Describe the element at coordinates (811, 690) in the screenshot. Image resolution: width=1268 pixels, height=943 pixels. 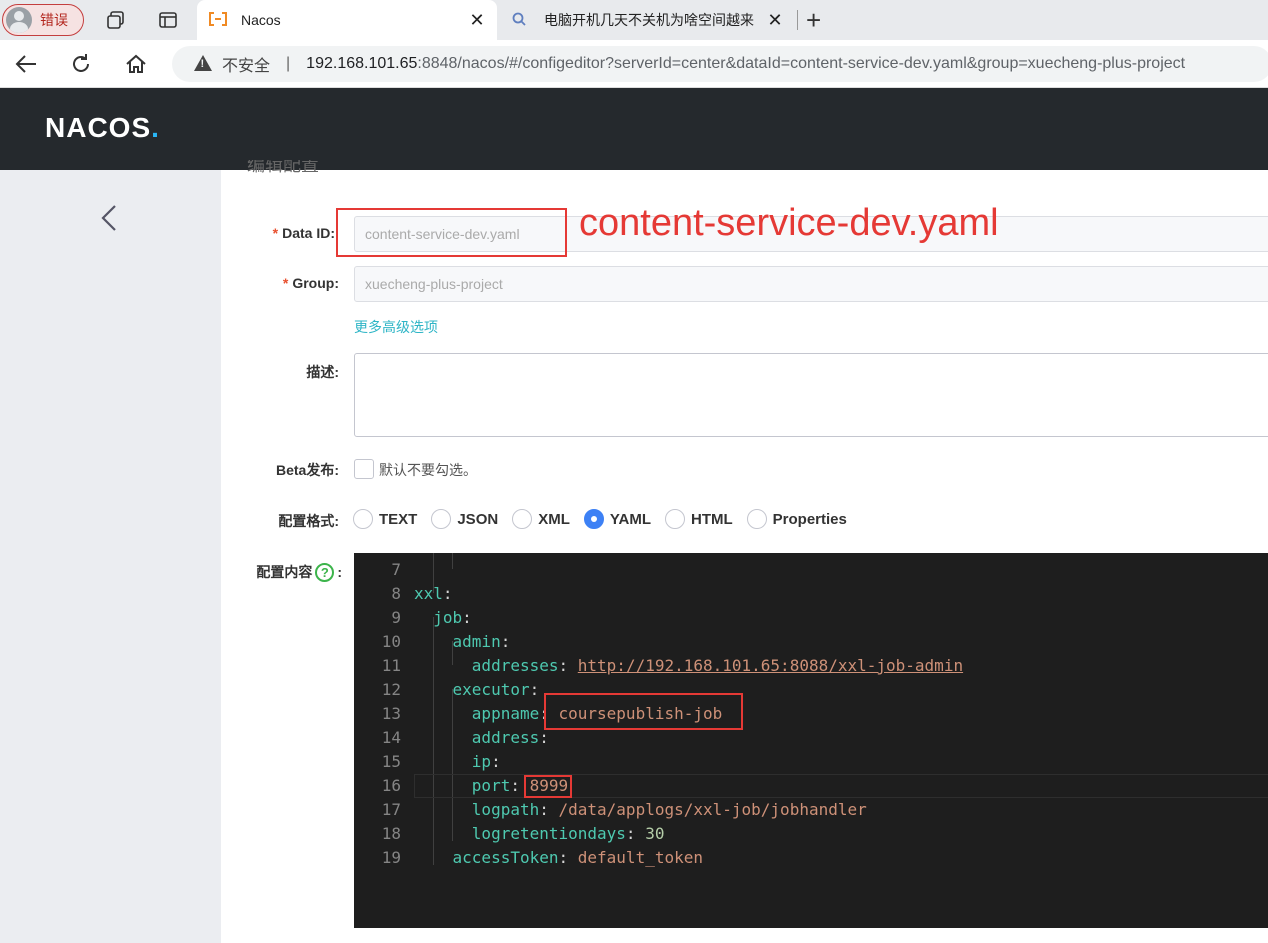
I see `code-line: 12 executor:` at that location.